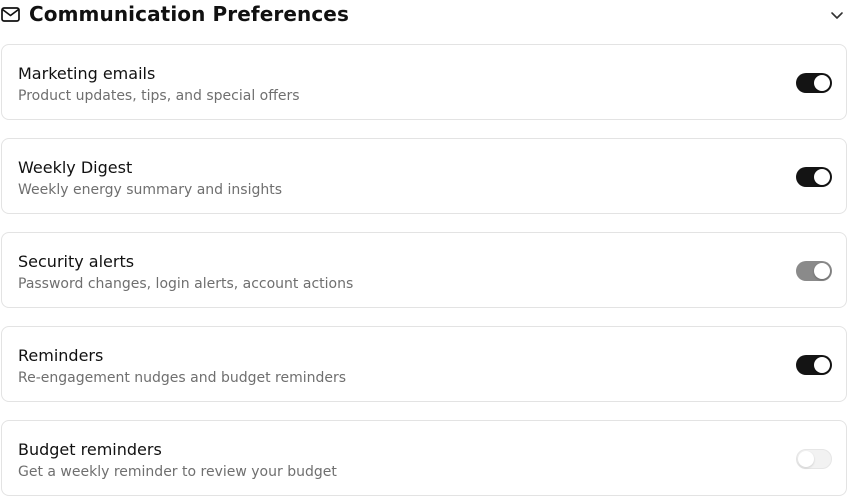  I want to click on section-header: Communication Preferences, so click(424, 16).